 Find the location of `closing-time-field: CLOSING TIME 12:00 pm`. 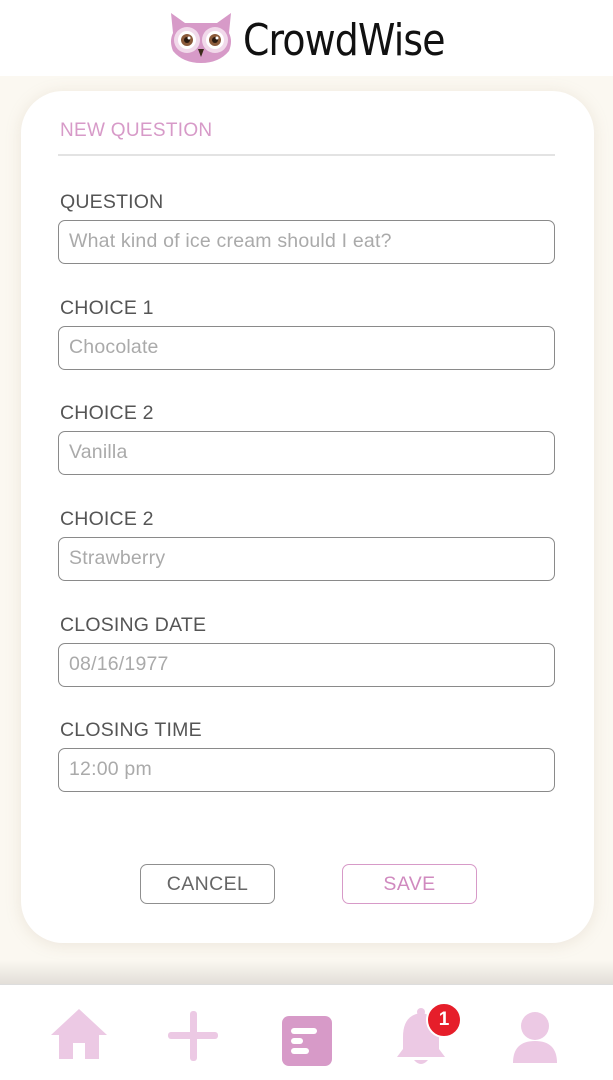

closing-time-field: CLOSING TIME 12:00 pm is located at coordinates (306, 755).